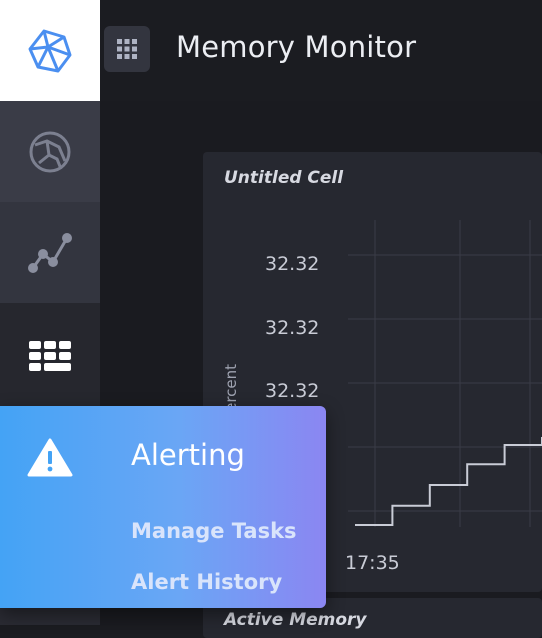 The width and height of the screenshot is (542, 638). I want to click on sidebar-item-data-explorer, so click(50, 151).